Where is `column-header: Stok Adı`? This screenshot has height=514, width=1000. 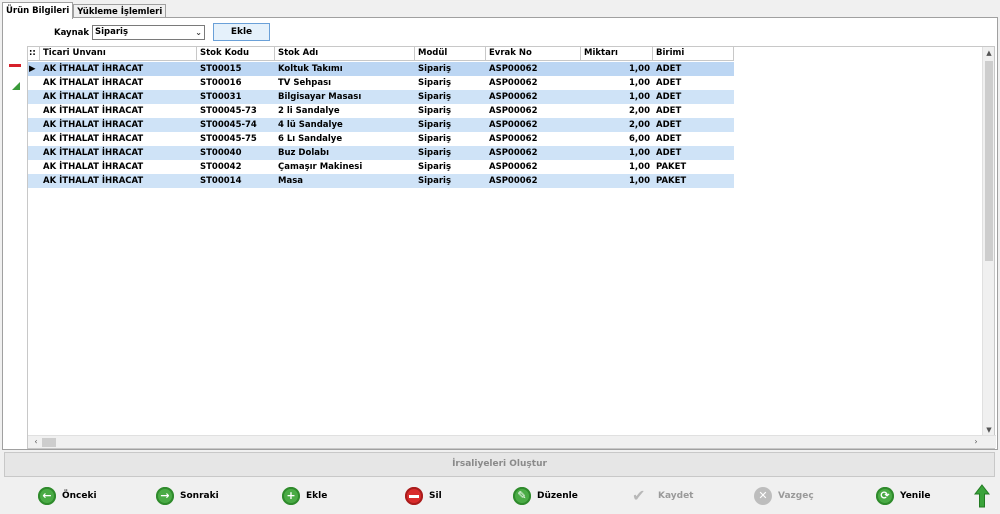 column-header: Stok Adı is located at coordinates (345, 54).